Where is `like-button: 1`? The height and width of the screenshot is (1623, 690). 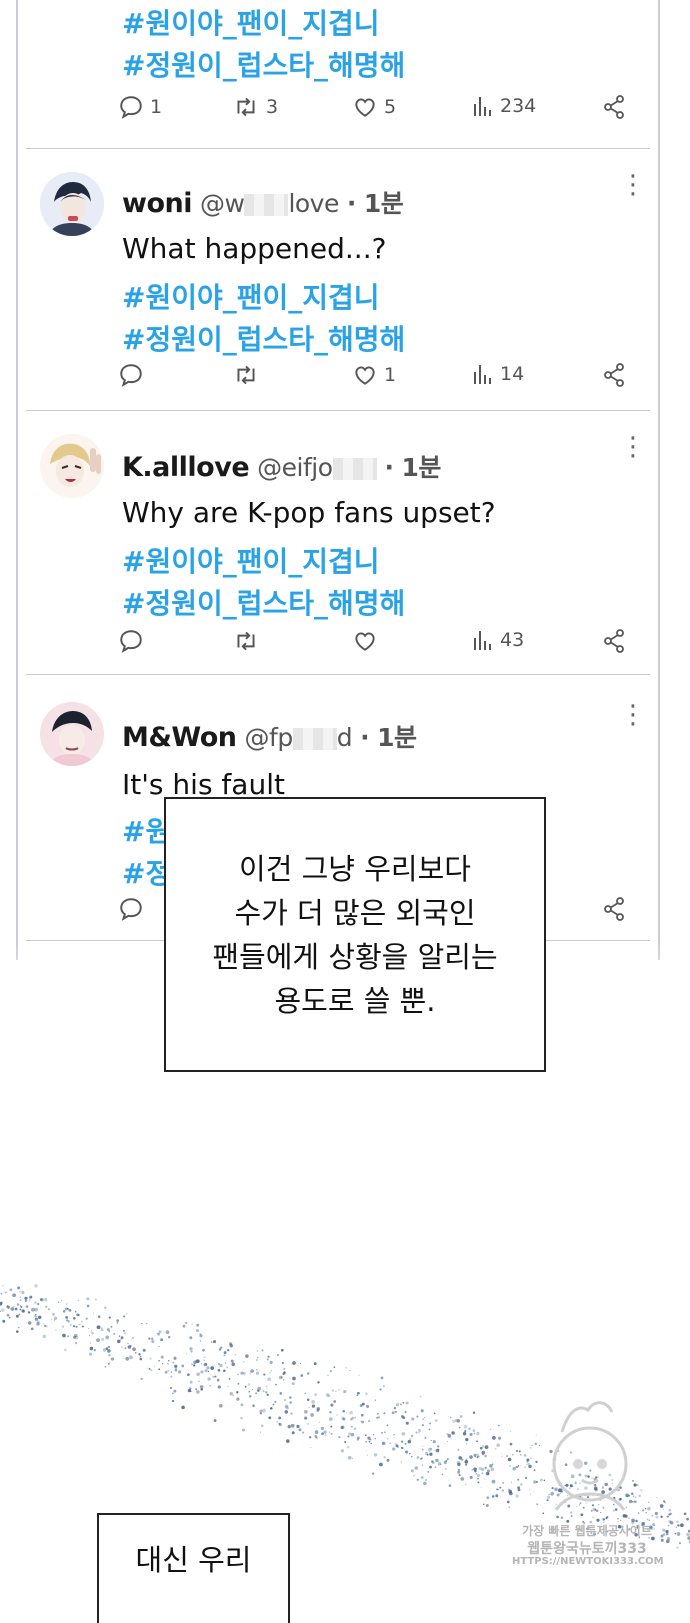 like-button: 1 is located at coordinates (374, 375).